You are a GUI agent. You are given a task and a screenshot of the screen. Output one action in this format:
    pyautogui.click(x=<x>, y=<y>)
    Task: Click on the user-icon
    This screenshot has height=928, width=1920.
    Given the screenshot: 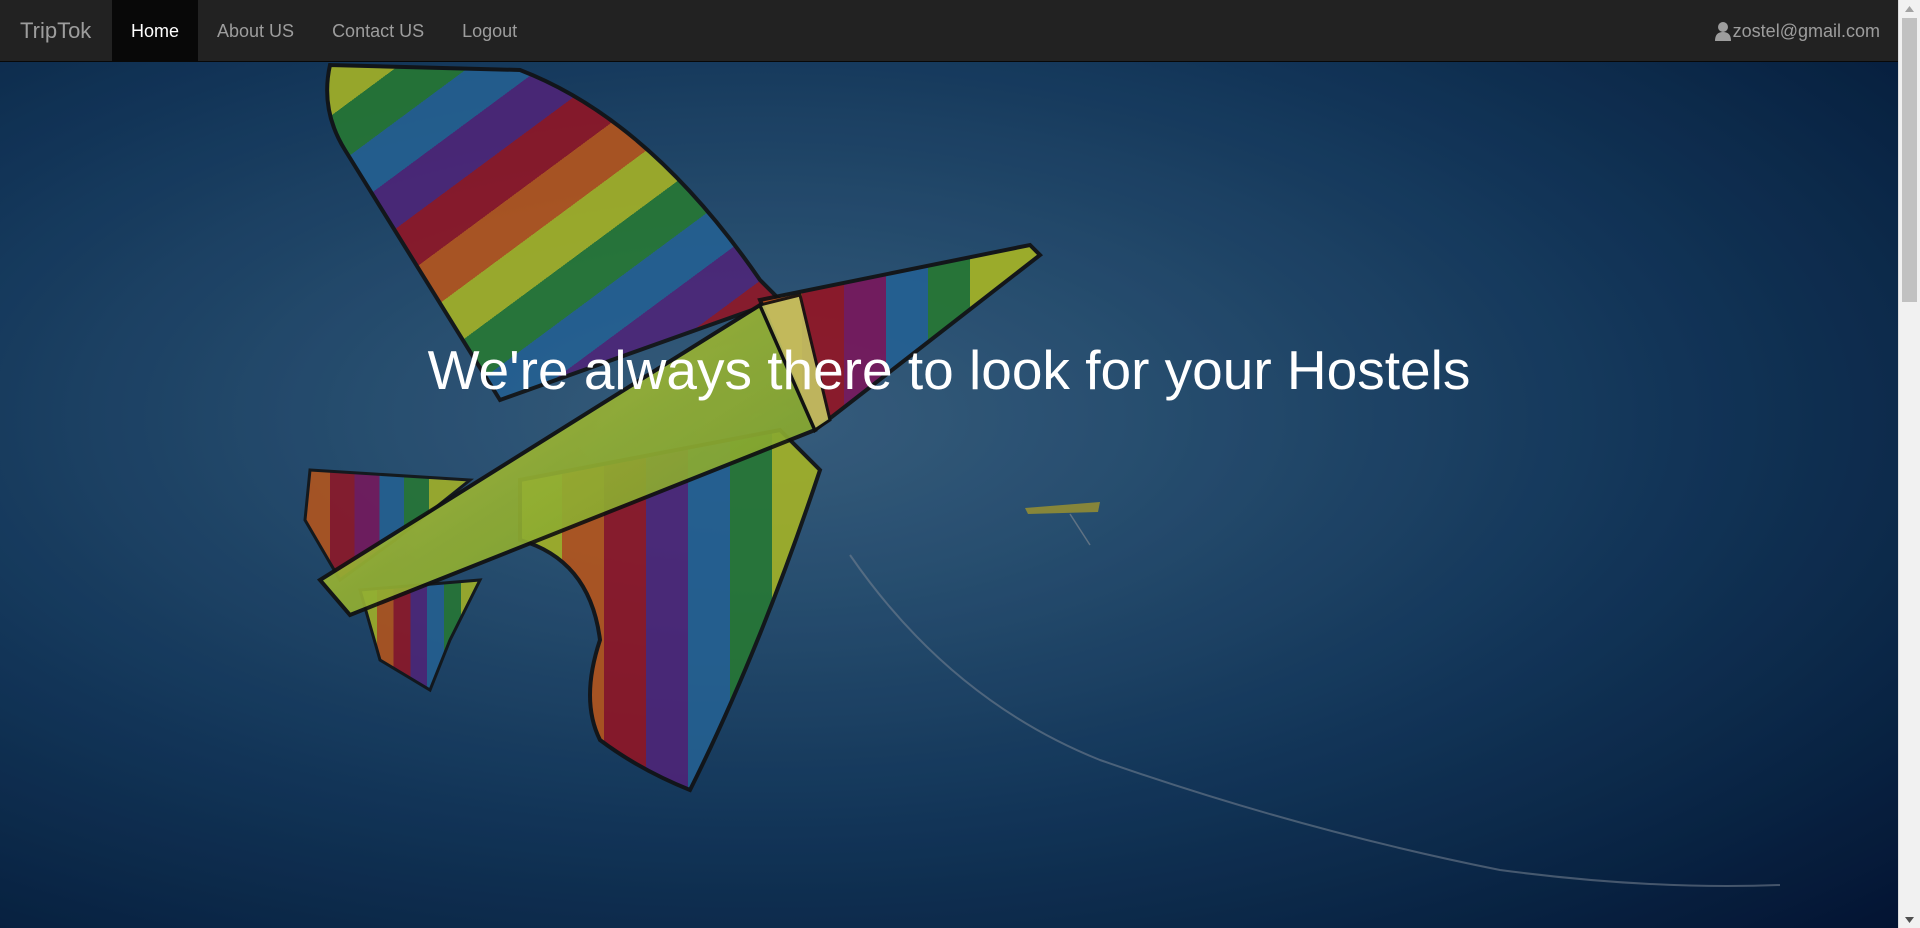 What is the action you would take?
    pyautogui.click(x=1722, y=31)
    